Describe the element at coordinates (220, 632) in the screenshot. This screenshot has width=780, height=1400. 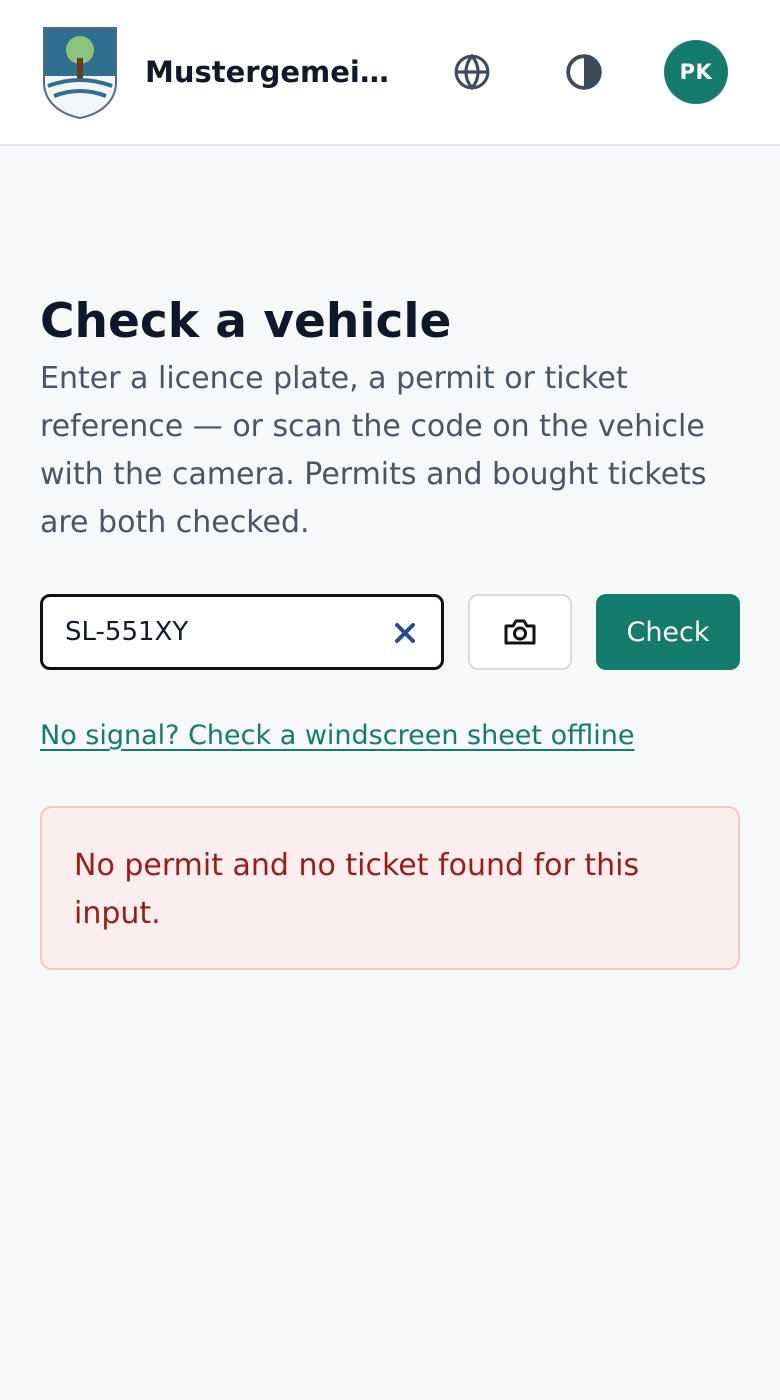
I see `search-input` at that location.